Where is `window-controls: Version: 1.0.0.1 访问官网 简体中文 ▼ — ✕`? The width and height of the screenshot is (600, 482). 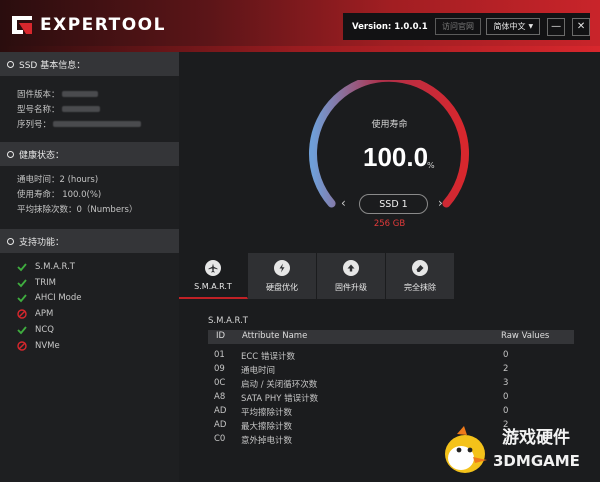 window-controls: Version: 1.0.0.1 访问官网 简体中文 ▼ — ✕ is located at coordinates (466, 26).